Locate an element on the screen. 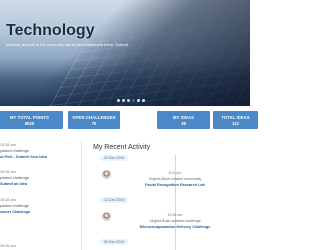 The image size is (320, 250). stat-label: OPEN CHALLENGES is located at coordinates (94, 117).